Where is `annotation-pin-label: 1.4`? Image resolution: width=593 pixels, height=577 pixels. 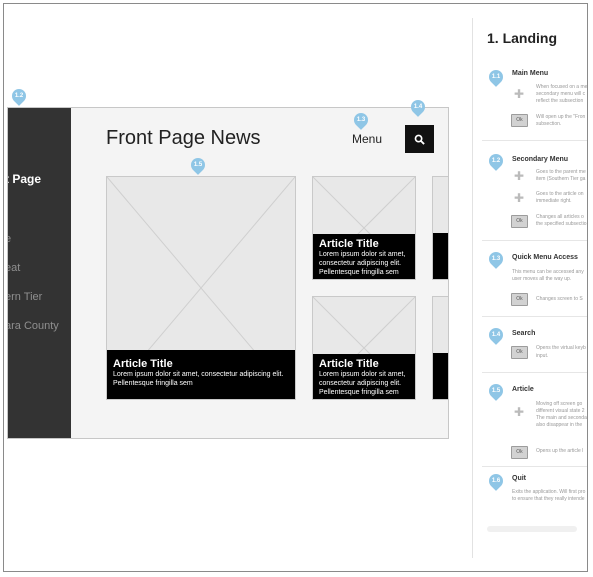
annotation-pin-label: 1.4 is located at coordinates (418, 107).